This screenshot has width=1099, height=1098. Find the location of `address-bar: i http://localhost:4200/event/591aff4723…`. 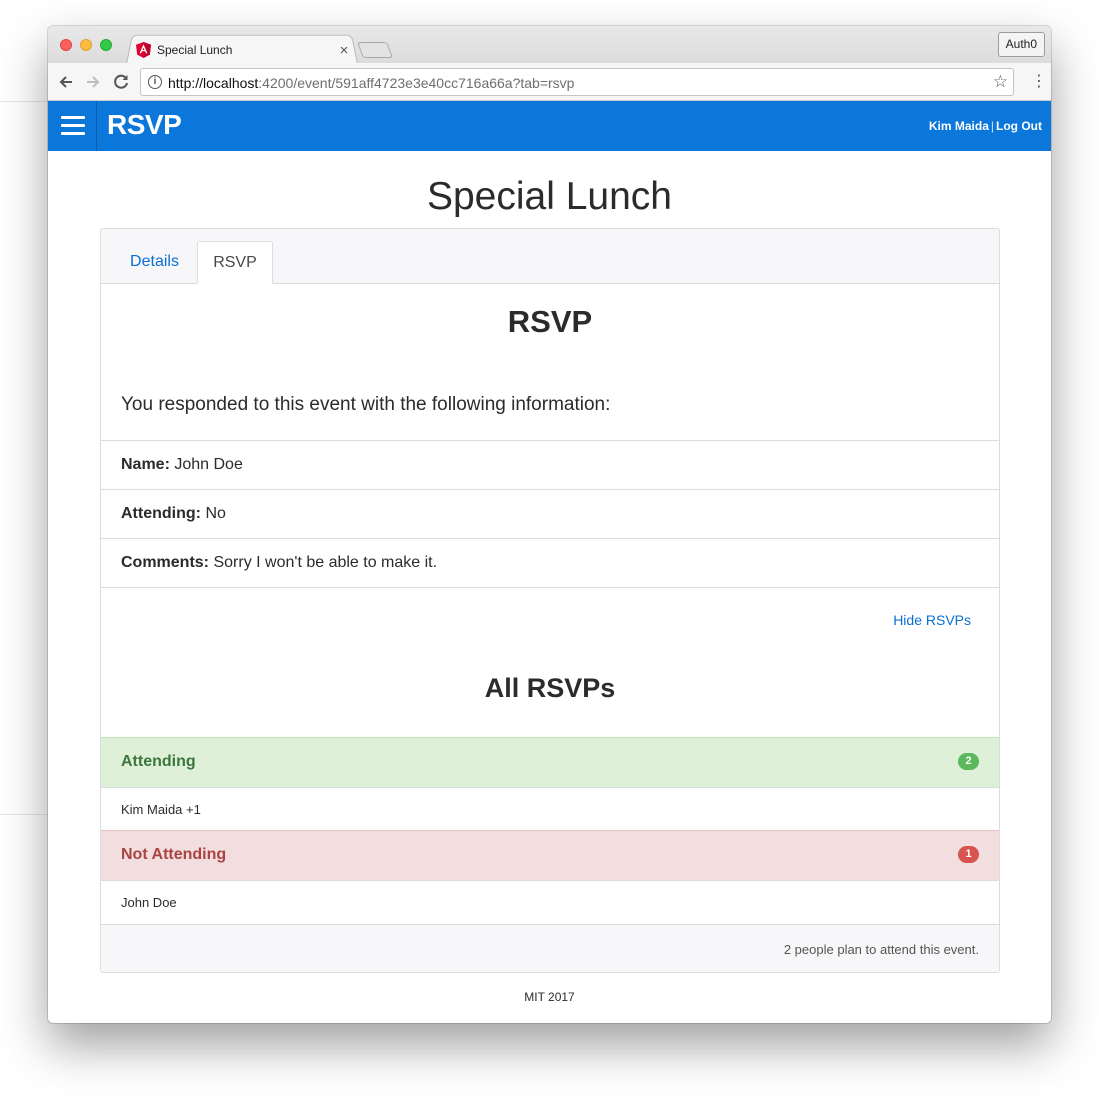

address-bar: i http://localhost:4200/event/591aff4723… is located at coordinates (577, 82).